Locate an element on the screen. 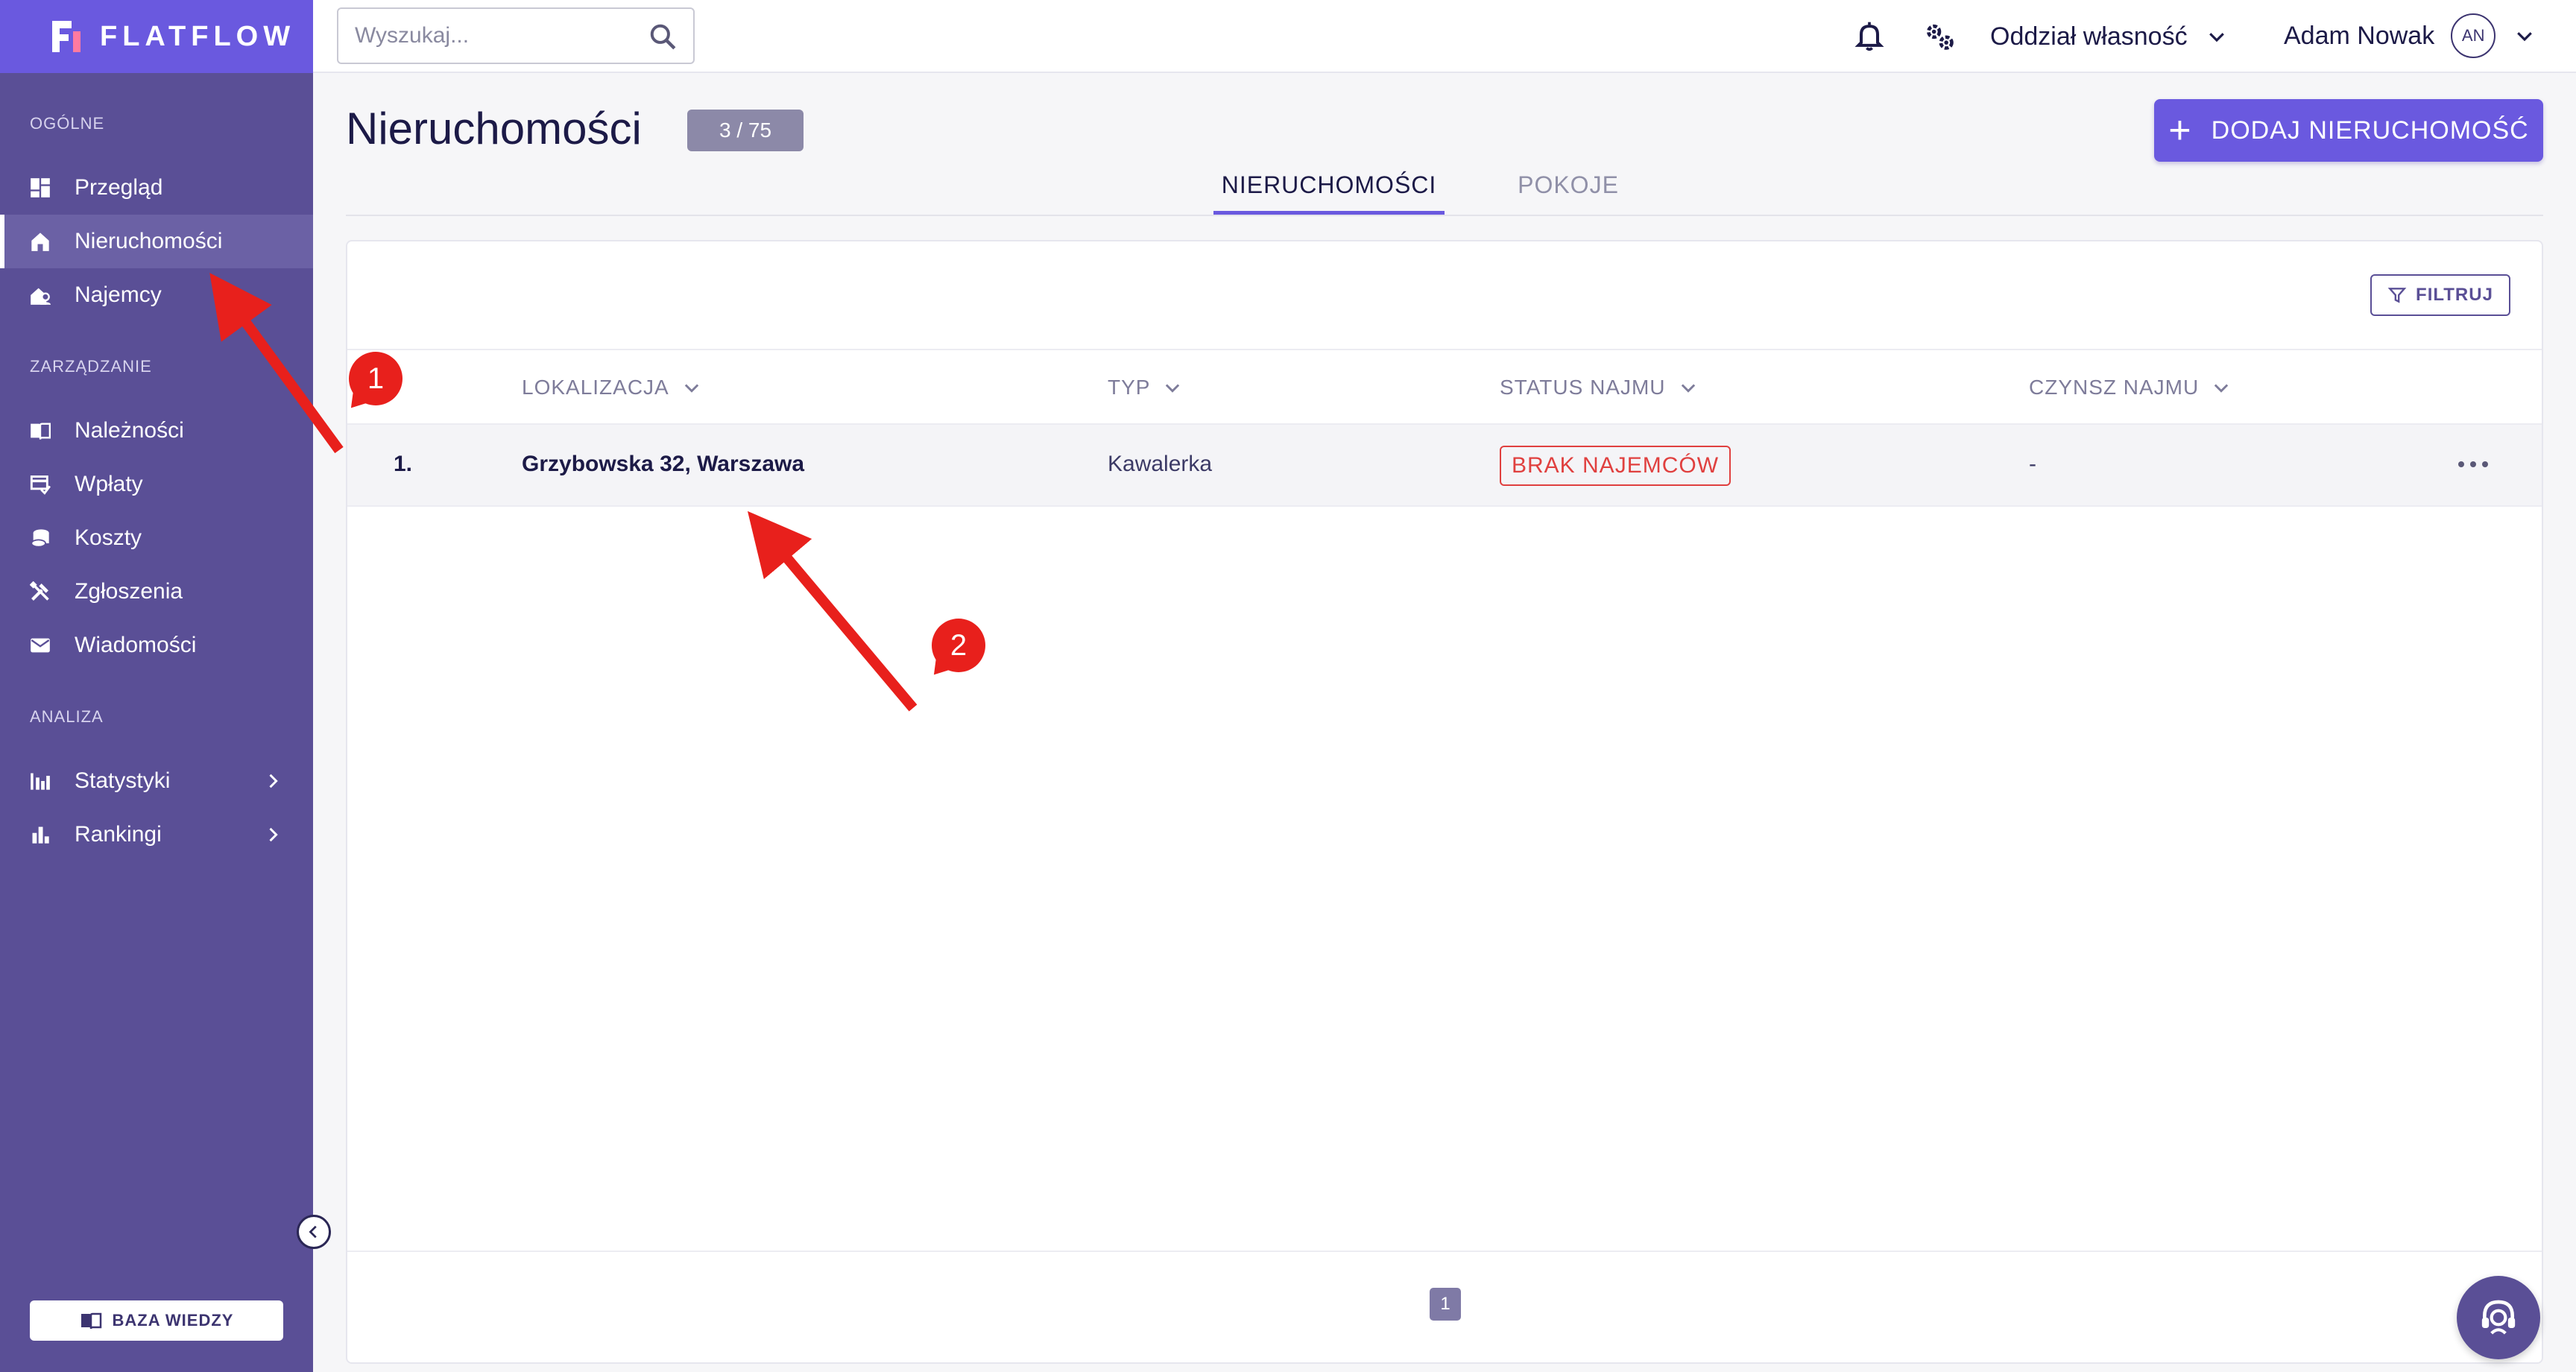  tools-icon is located at coordinates (39, 591).